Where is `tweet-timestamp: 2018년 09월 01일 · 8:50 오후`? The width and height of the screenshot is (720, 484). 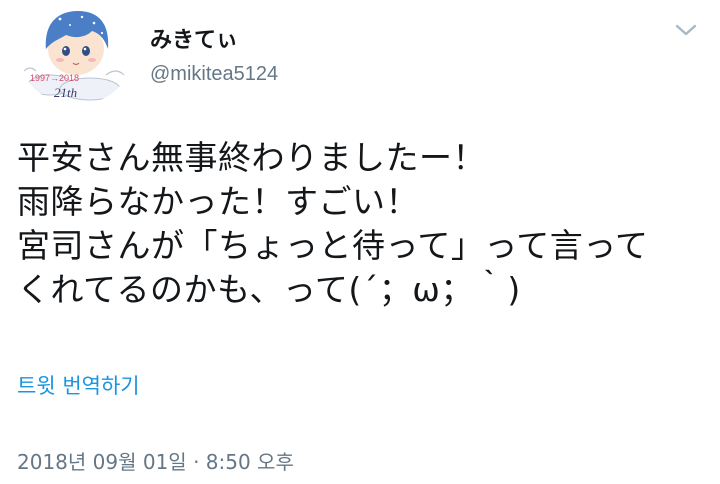 tweet-timestamp: 2018년 09월 01일 · 8:50 오후 is located at coordinates (155, 462).